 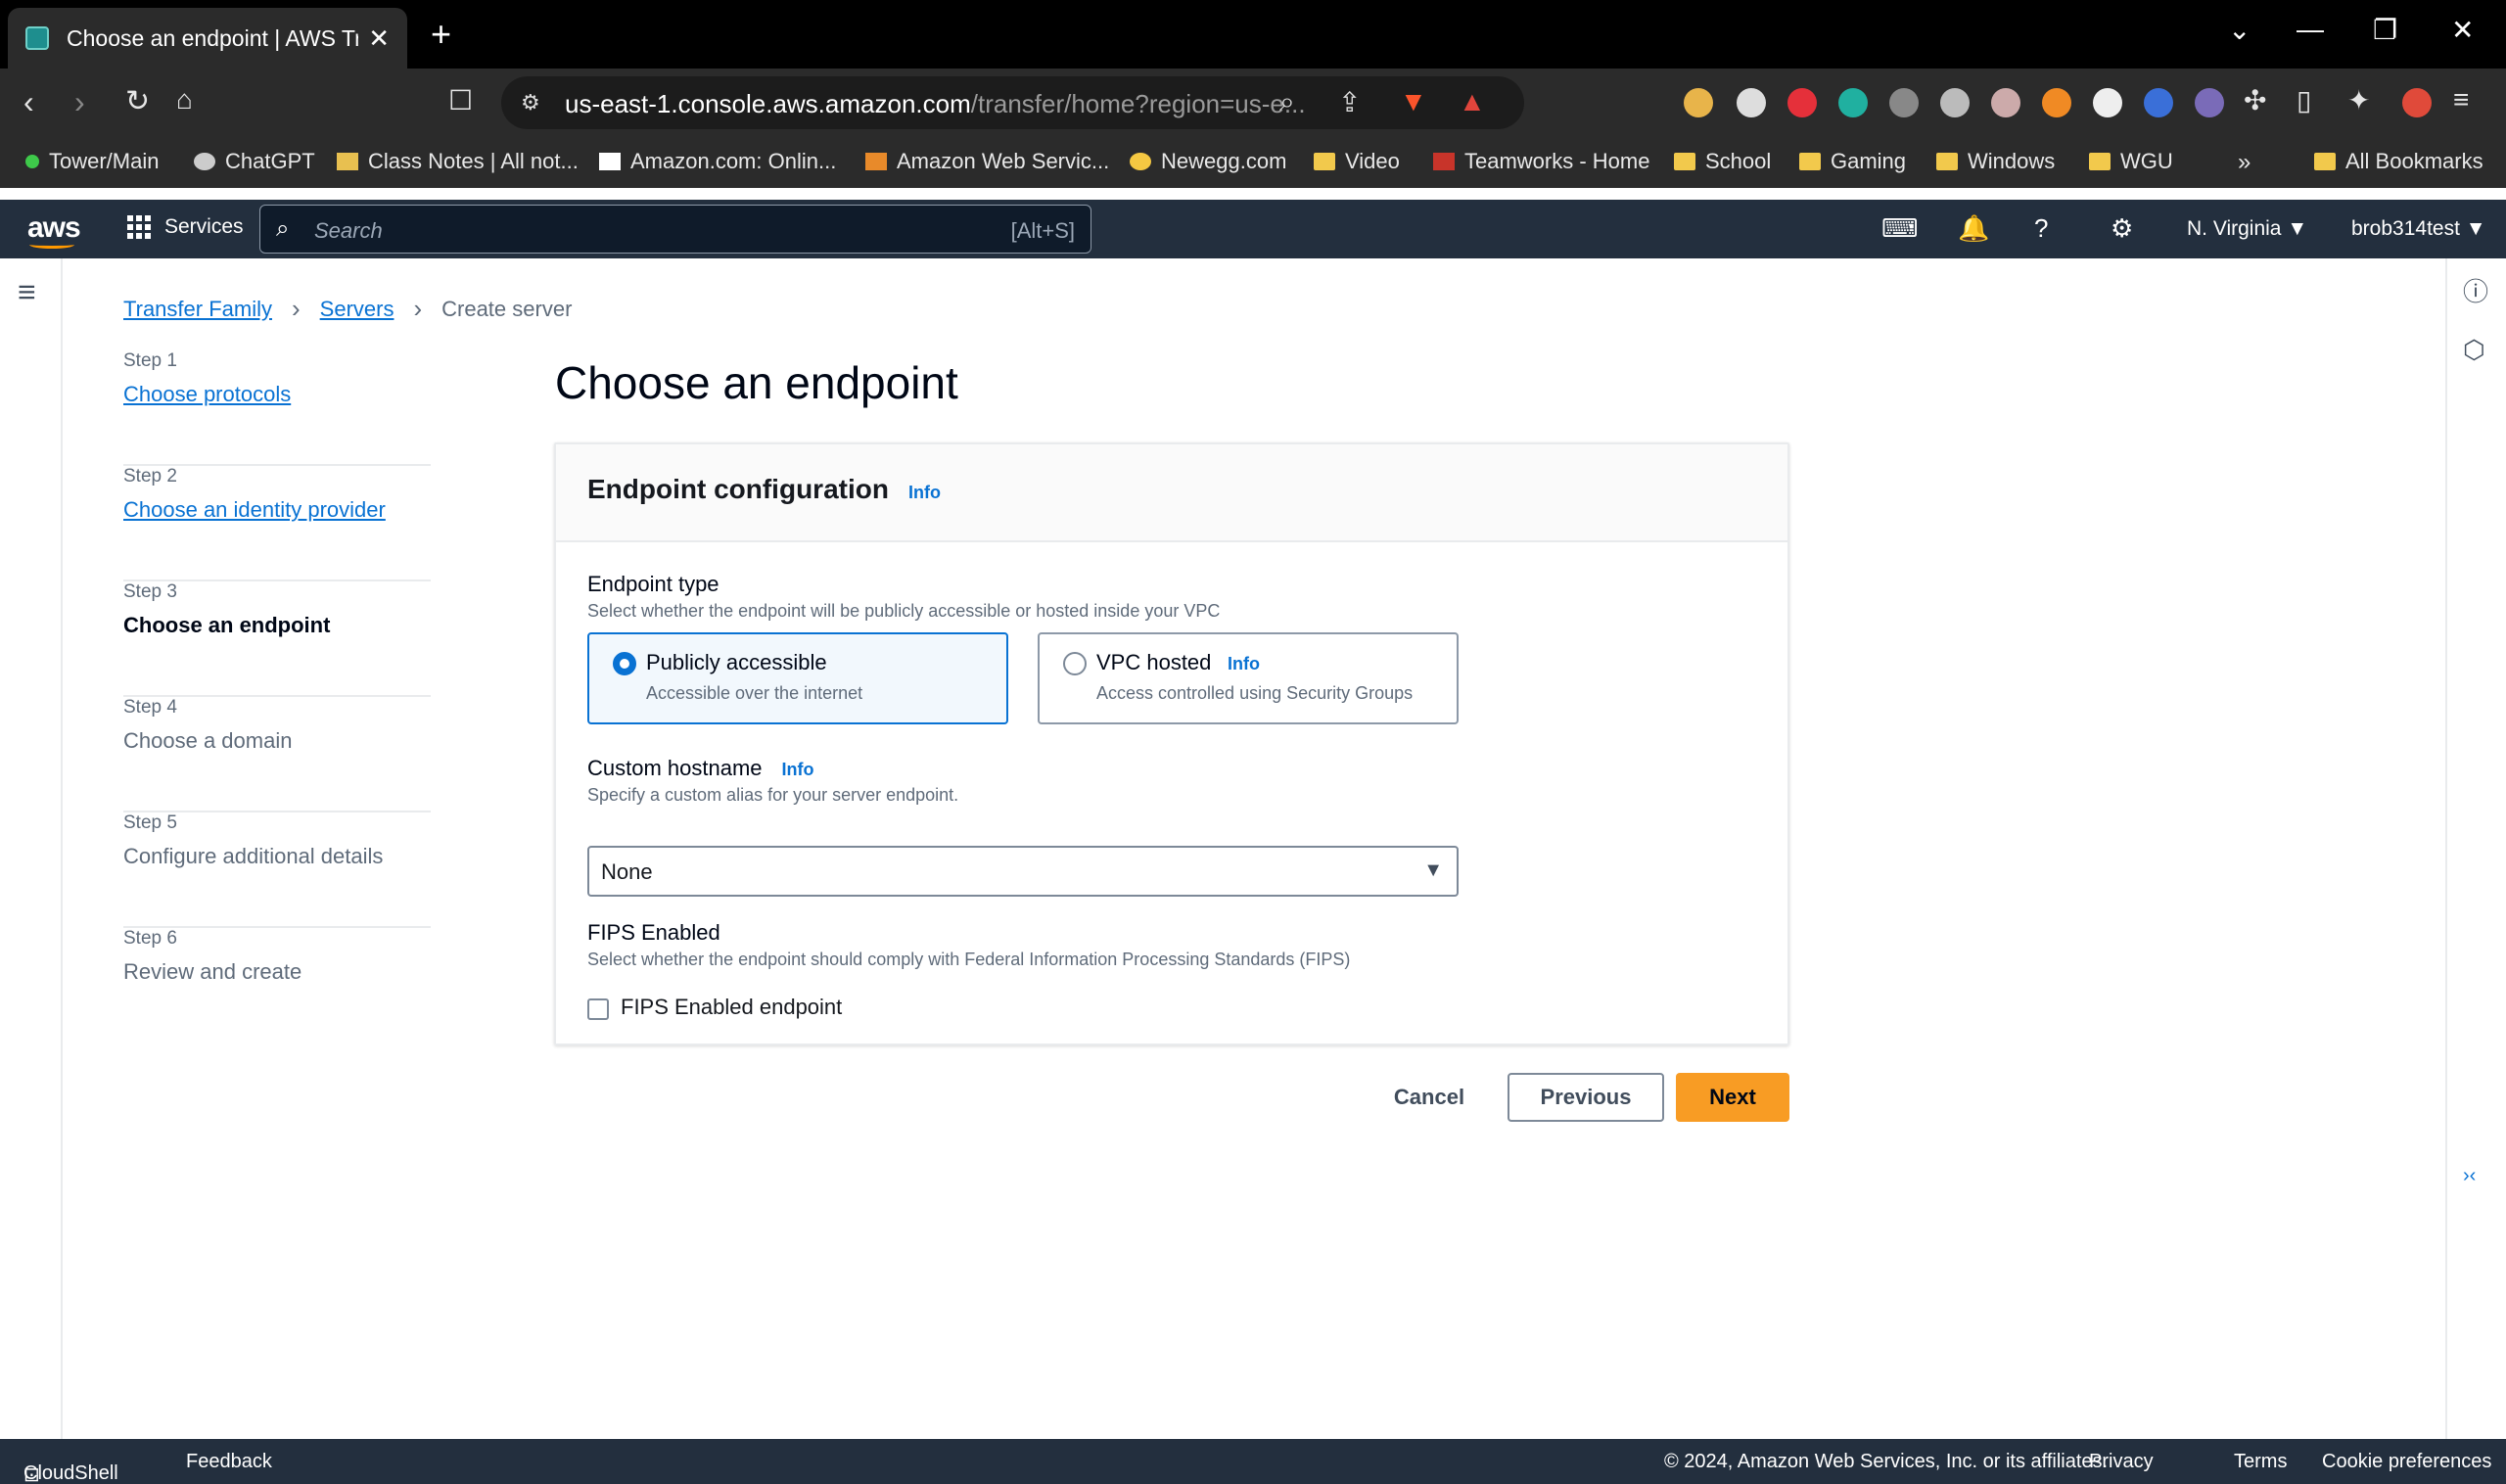 I want to click on all-bookmarks-folder: All Bookmarks, so click(x=2398, y=161).